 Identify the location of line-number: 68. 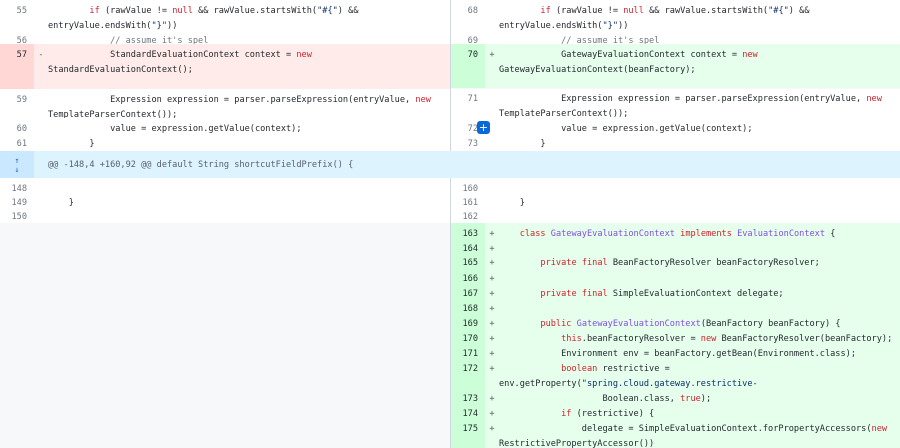
(468, 15).